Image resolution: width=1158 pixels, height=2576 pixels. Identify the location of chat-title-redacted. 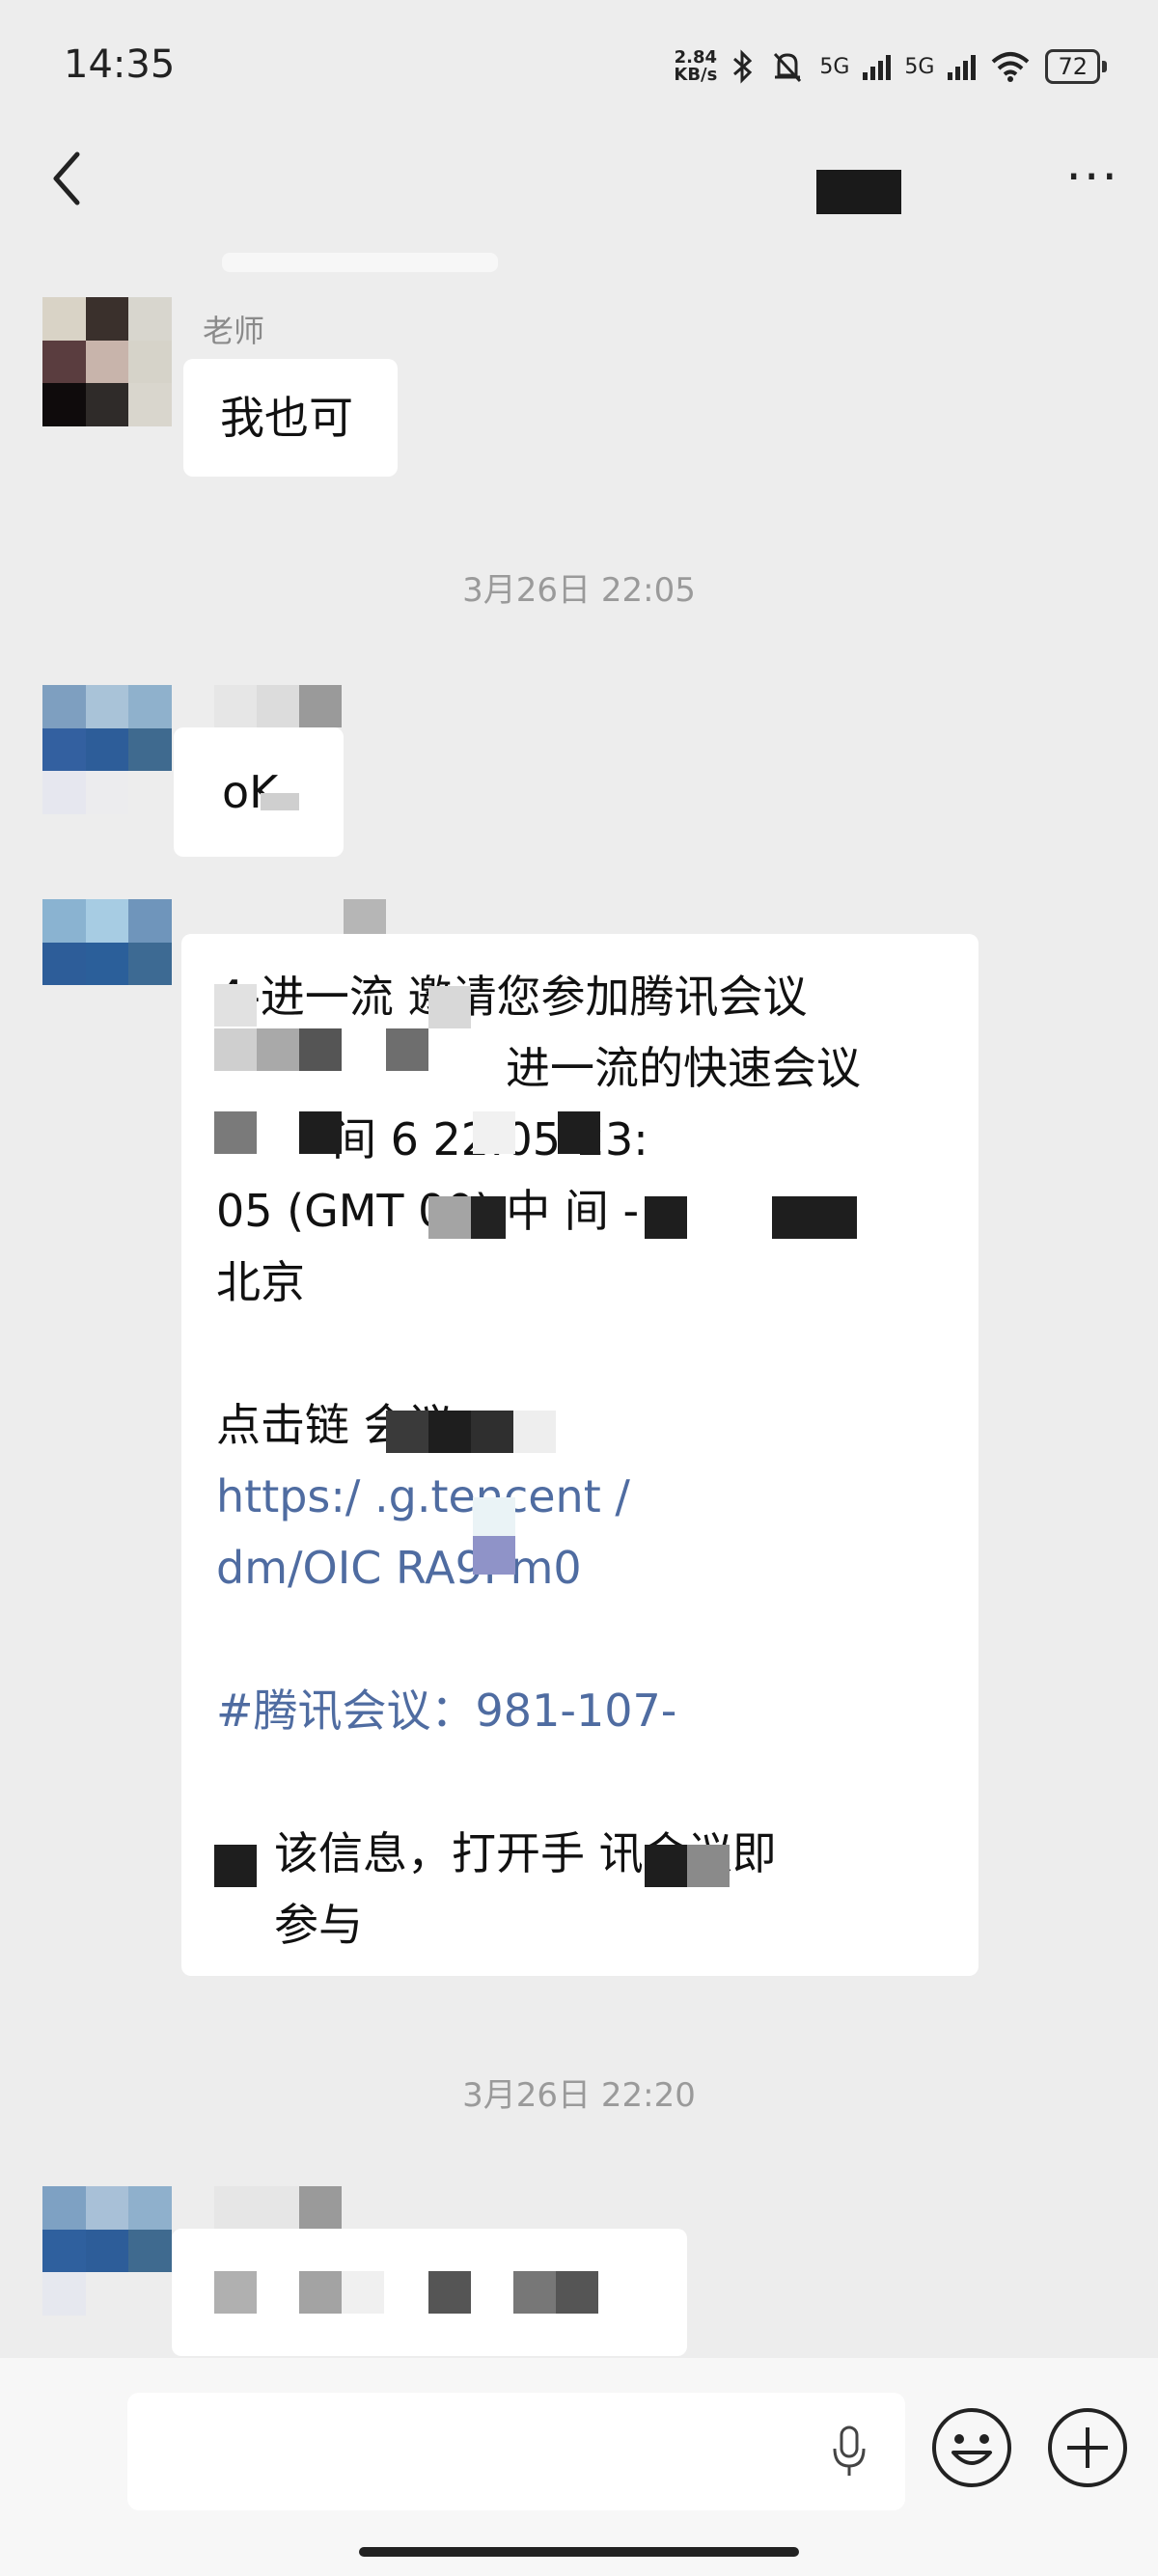
(858, 192).